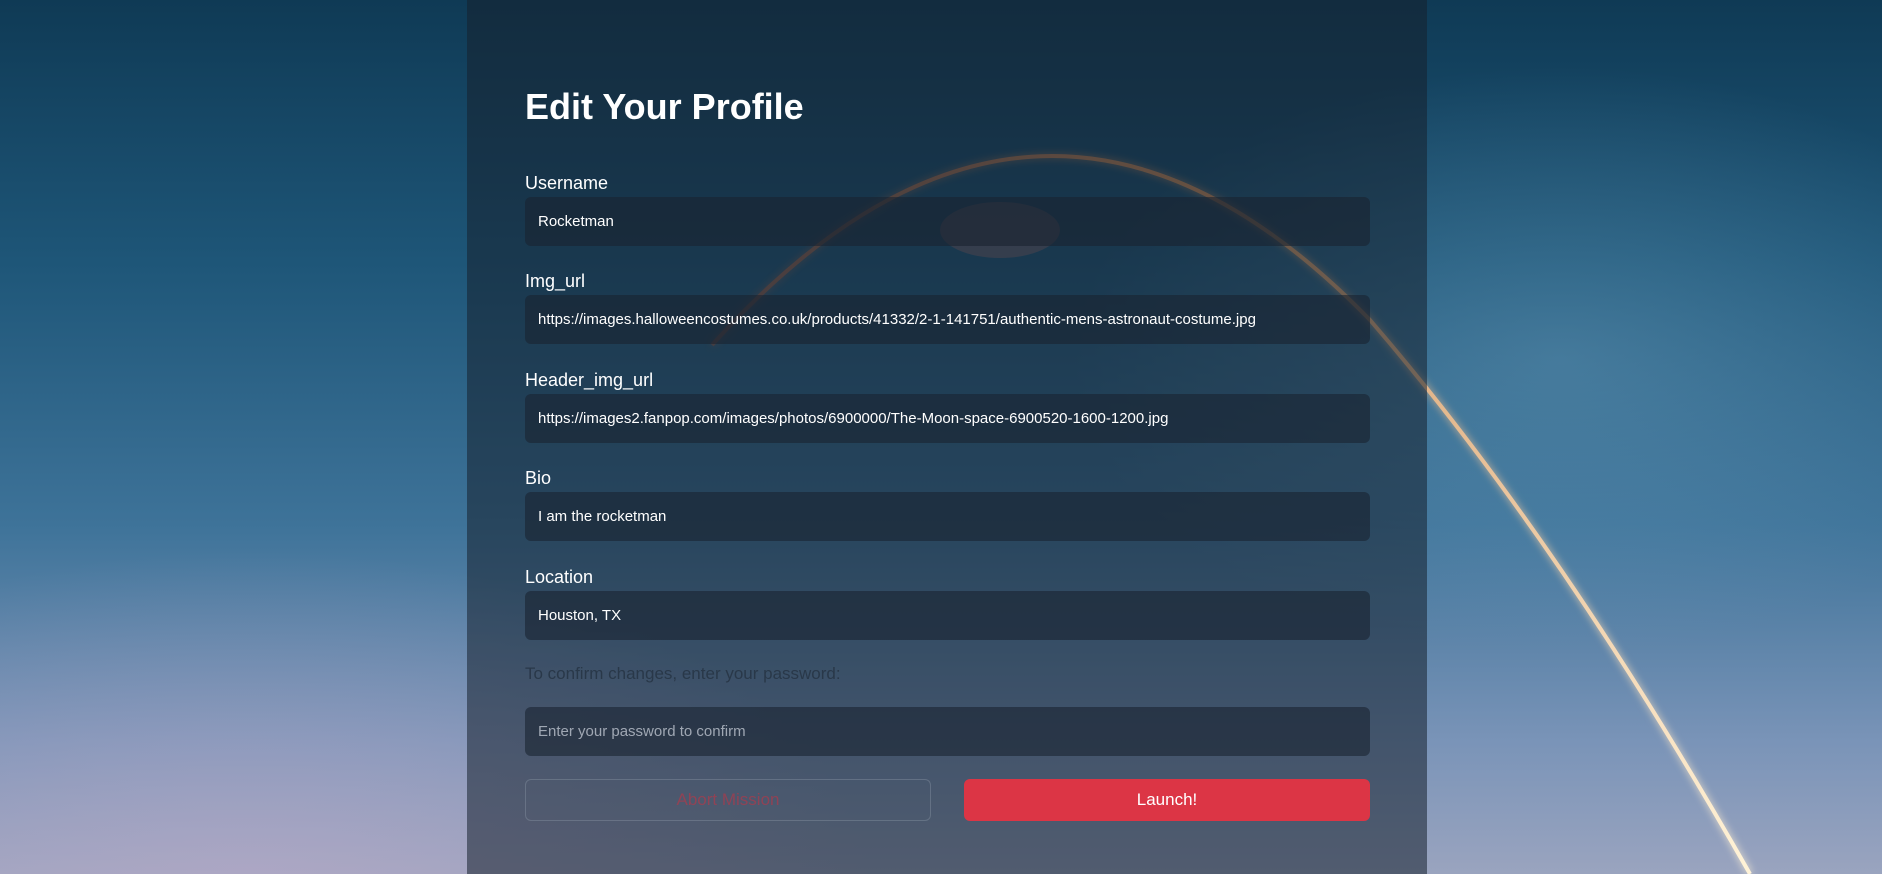  I want to click on page-title: Edit Your Profile, so click(664, 106).